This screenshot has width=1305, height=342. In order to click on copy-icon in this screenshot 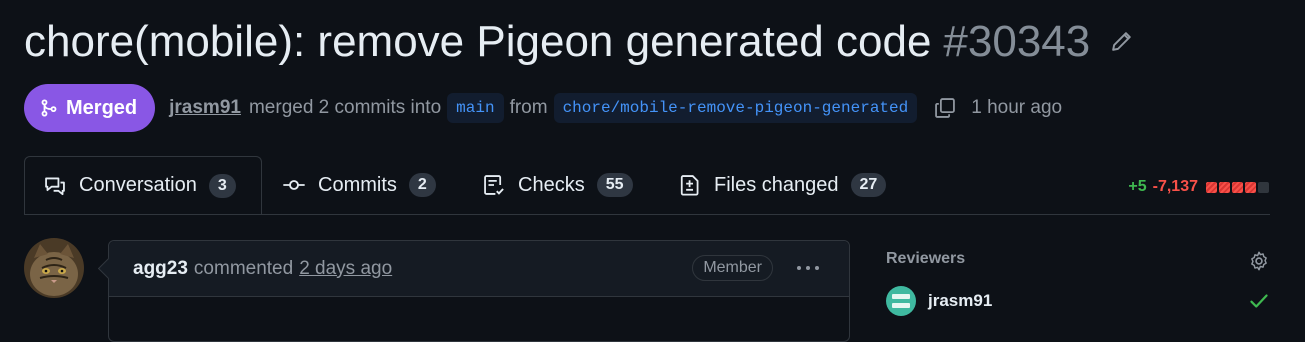, I will do `click(945, 108)`.